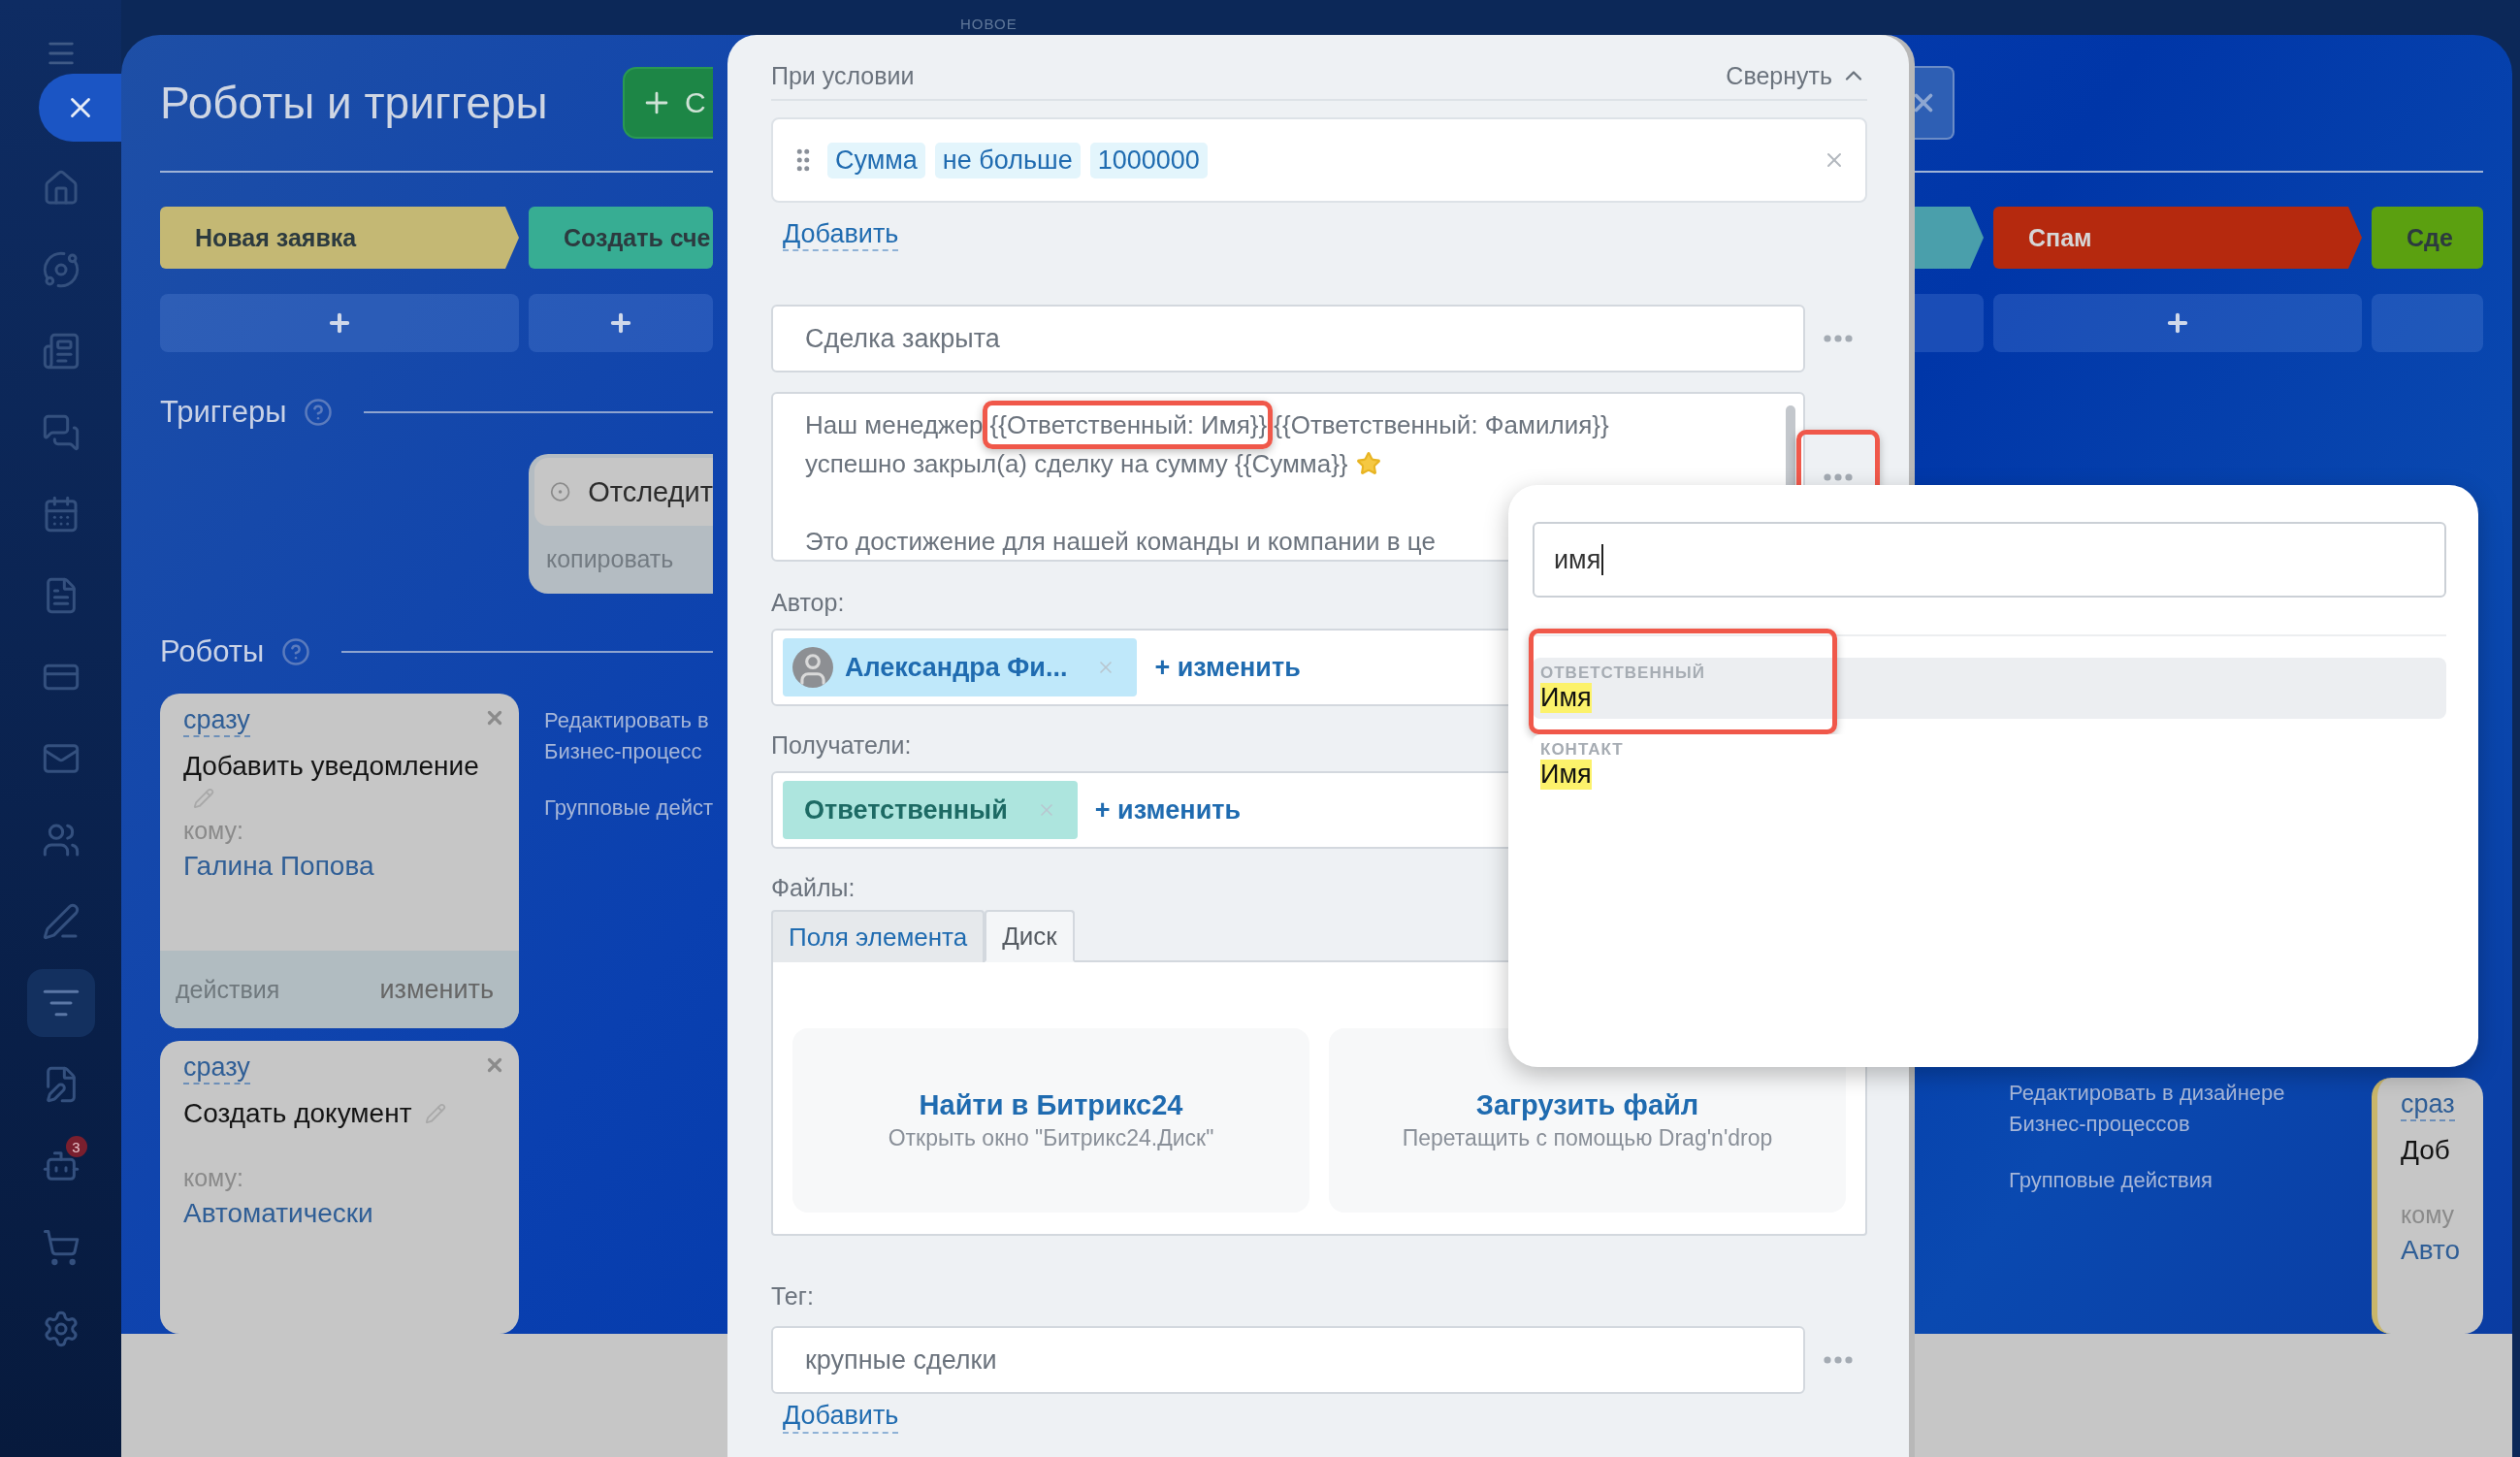 The width and height of the screenshot is (2520, 1457). I want to click on search-field: имя, so click(1989, 560).